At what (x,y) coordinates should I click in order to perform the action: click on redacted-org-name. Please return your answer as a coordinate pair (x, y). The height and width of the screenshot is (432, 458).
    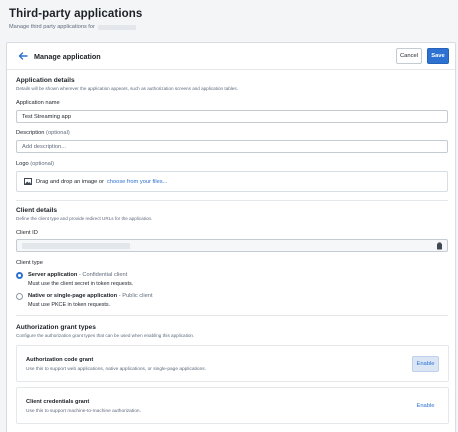
    Looking at the image, I should click on (116, 27).